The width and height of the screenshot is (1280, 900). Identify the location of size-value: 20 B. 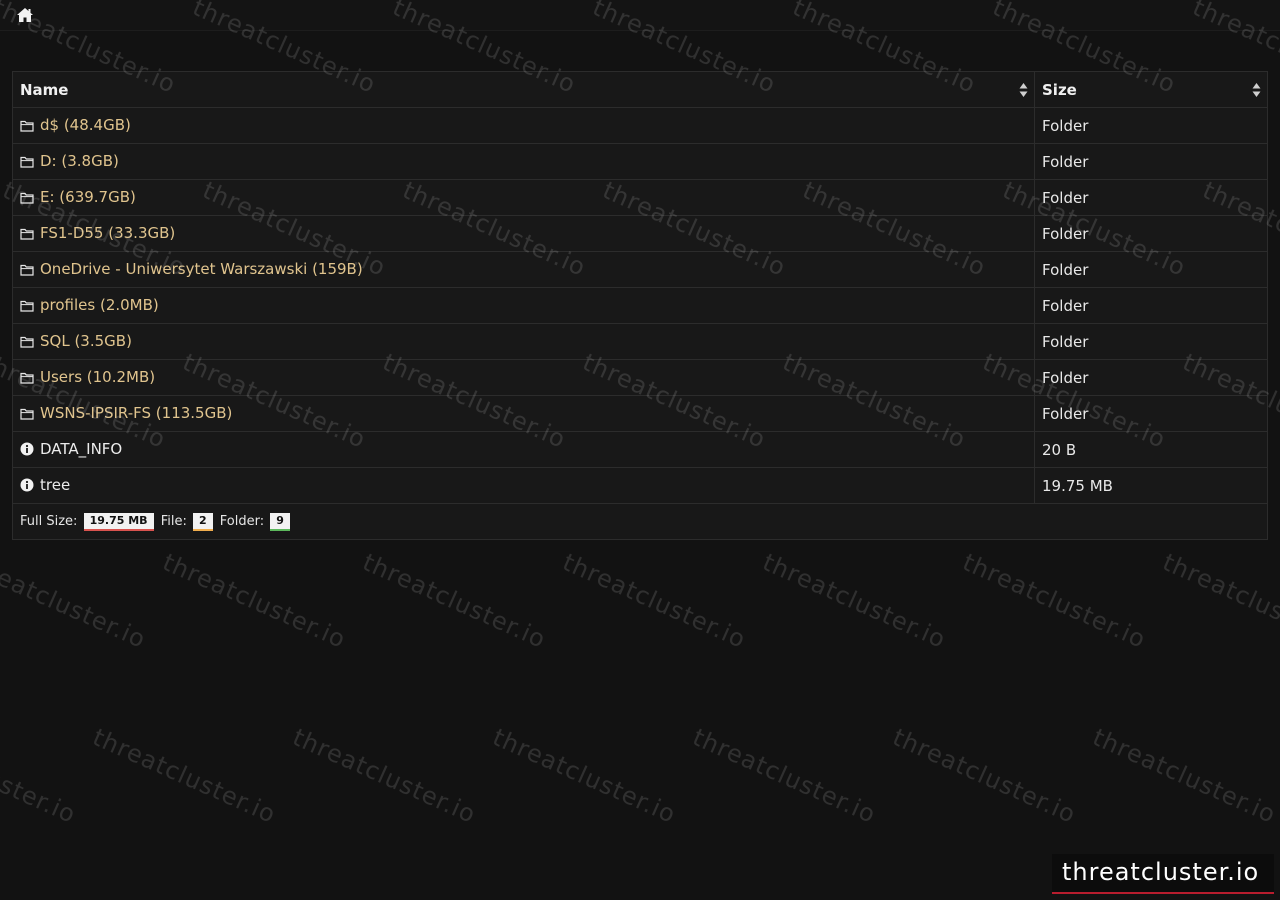
(1059, 449).